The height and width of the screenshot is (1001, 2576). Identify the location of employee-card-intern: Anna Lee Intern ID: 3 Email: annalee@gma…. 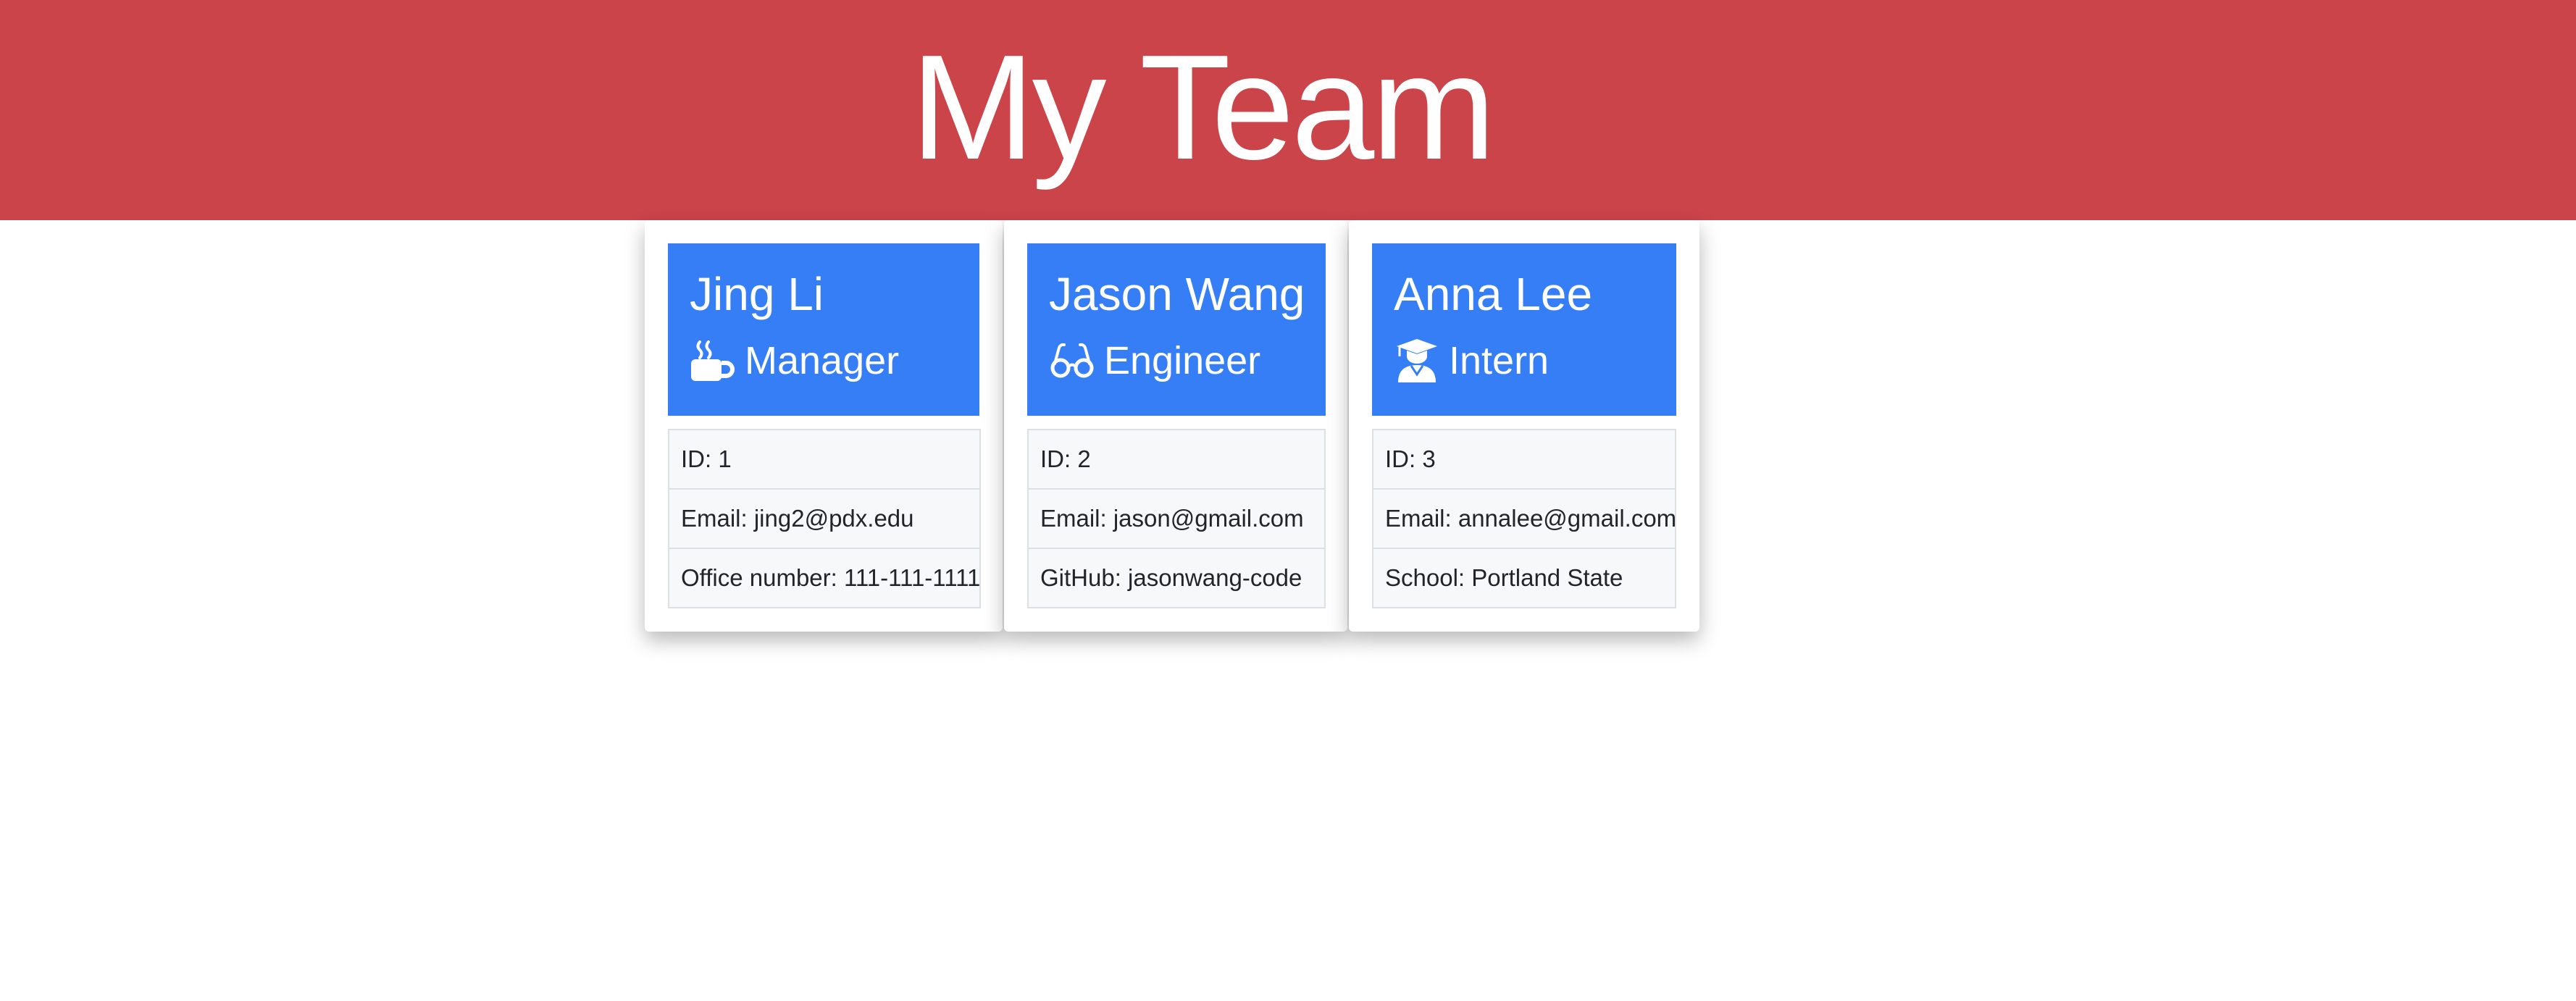
(1524, 426).